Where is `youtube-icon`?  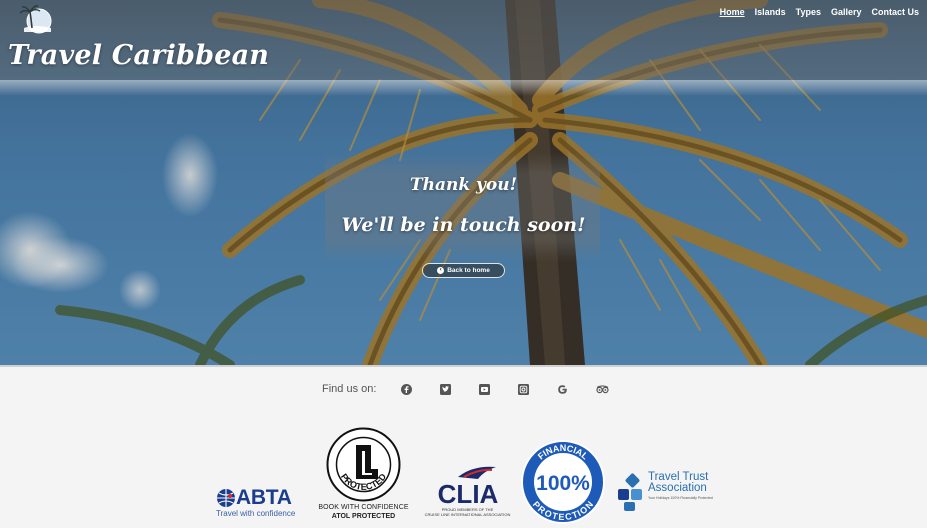 youtube-icon is located at coordinates (484, 389).